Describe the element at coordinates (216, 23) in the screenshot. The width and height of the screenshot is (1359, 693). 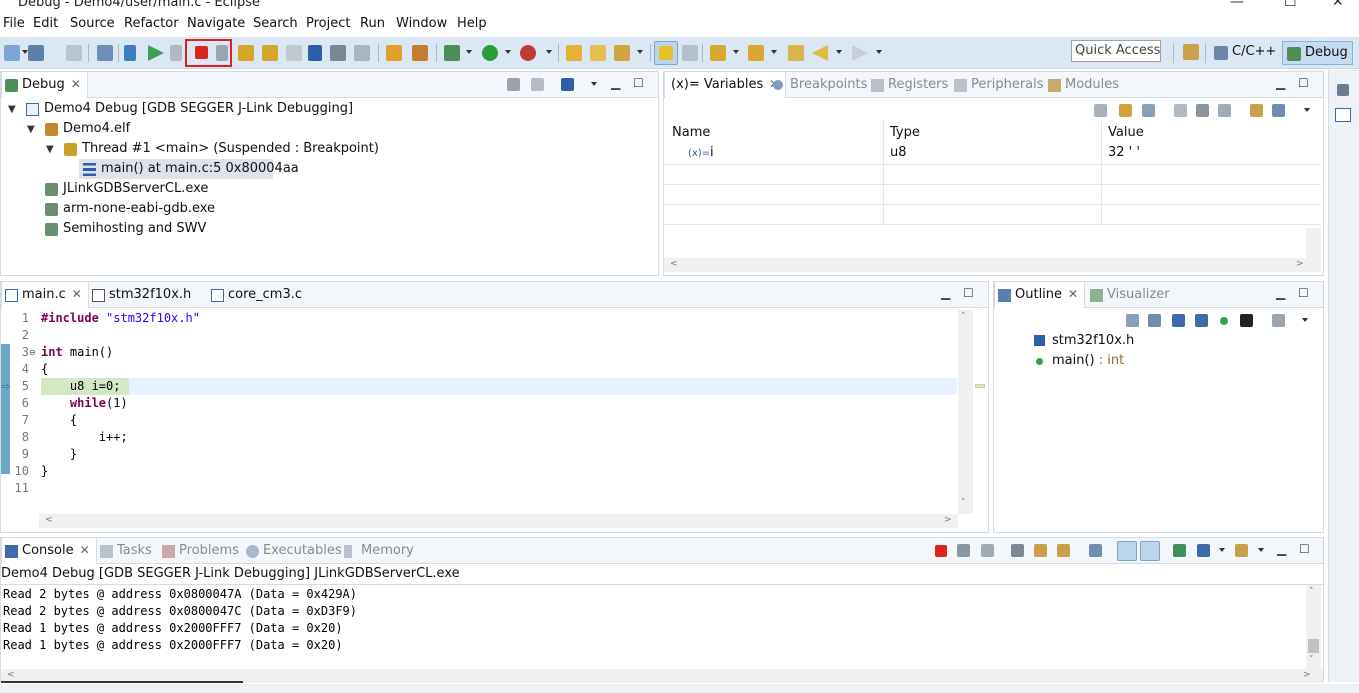
I see `menu-navigate: Navigate` at that location.